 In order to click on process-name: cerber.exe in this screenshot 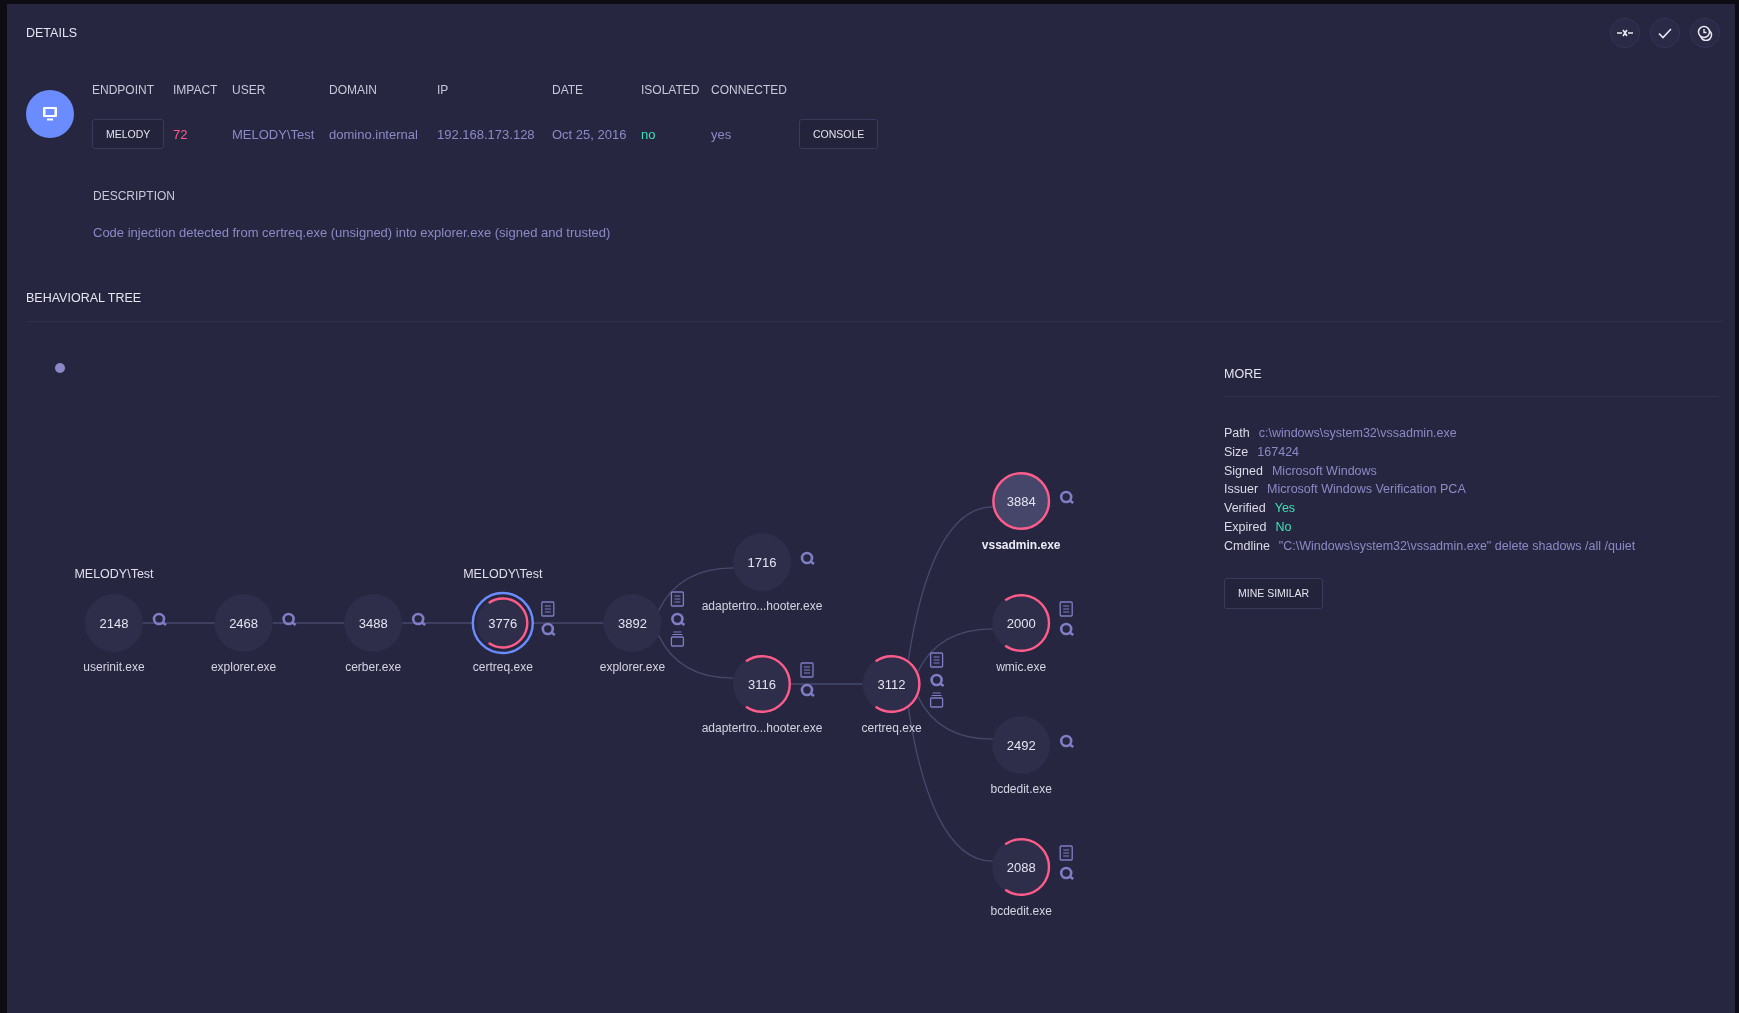, I will do `click(373, 667)`.